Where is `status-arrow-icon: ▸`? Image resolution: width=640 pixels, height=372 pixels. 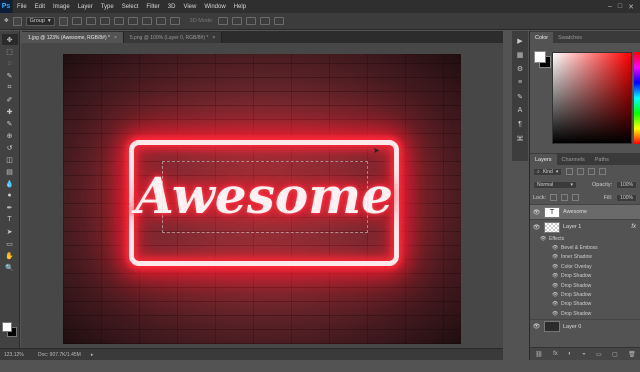 status-arrow-icon: ▸ is located at coordinates (92, 355).